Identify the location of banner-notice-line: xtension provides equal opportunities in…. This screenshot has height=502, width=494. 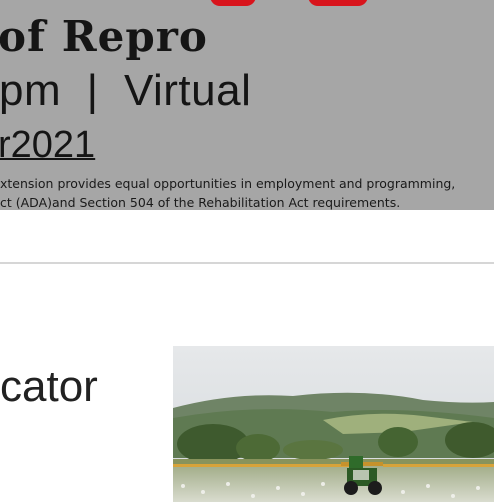
(228, 183).